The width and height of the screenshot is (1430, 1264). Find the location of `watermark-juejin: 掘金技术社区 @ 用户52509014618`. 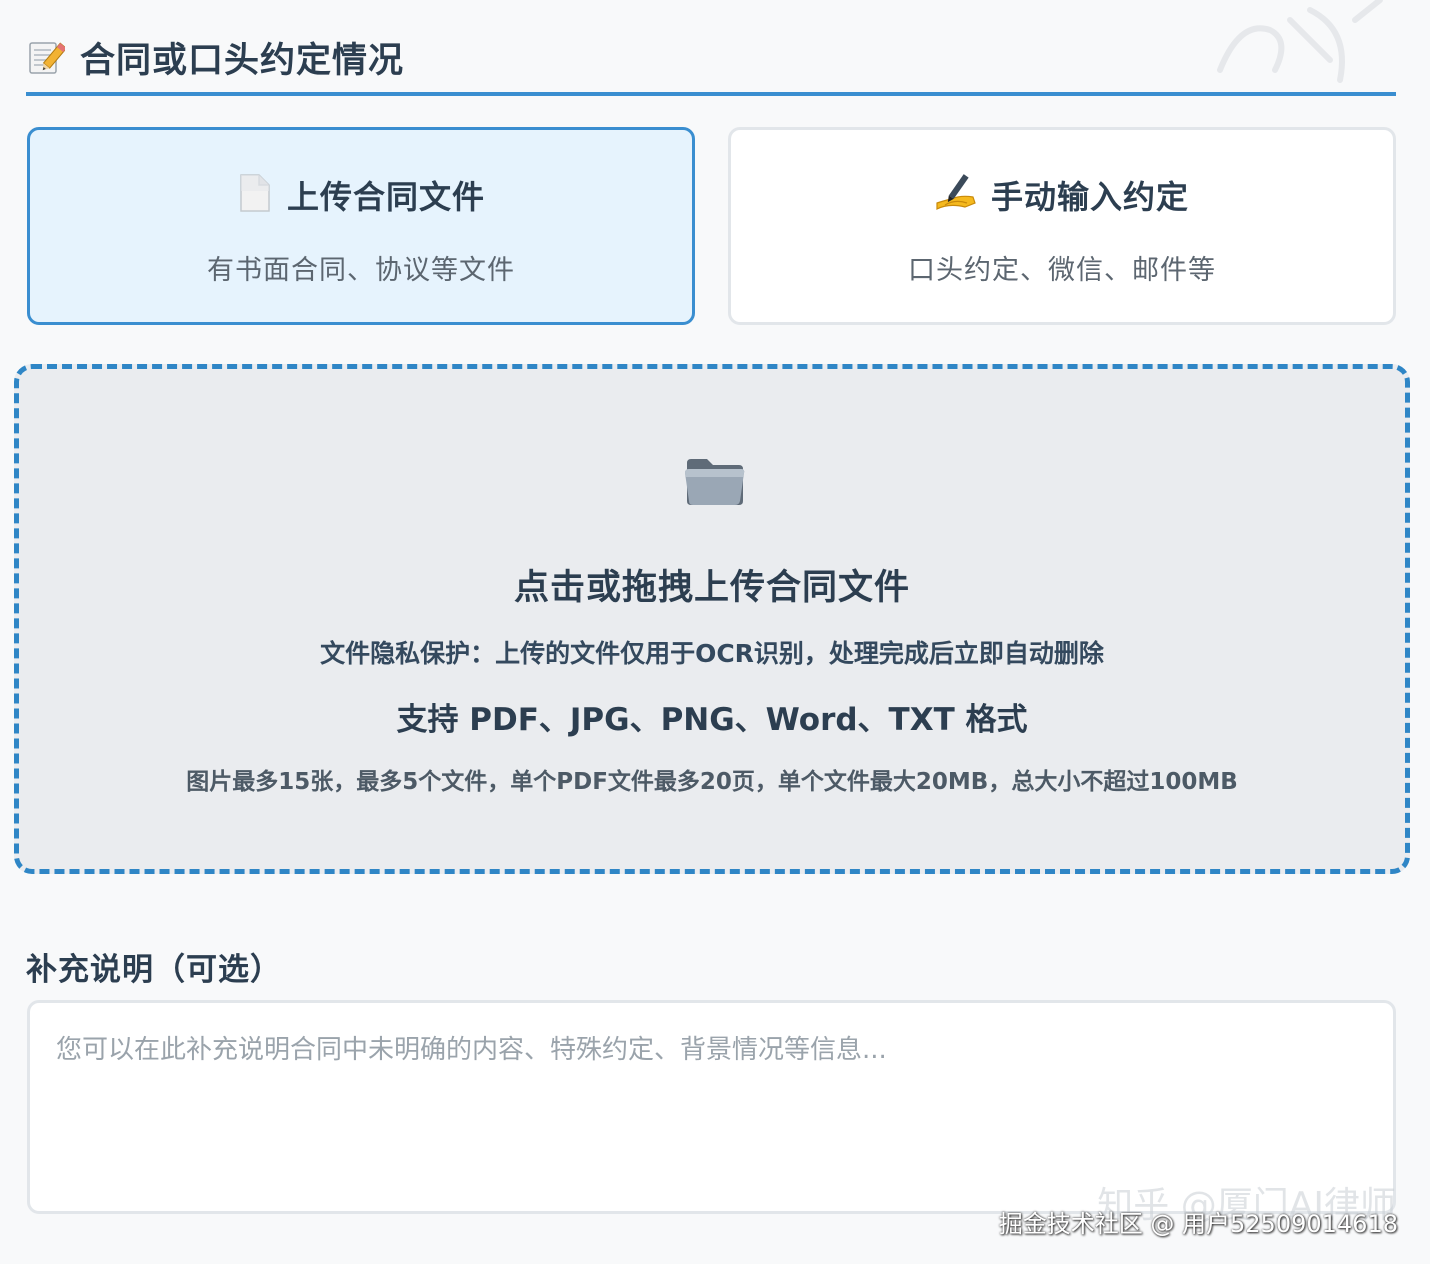

watermark-juejin: 掘金技术社区 @ 用户52509014618 is located at coordinates (1198, 1224).